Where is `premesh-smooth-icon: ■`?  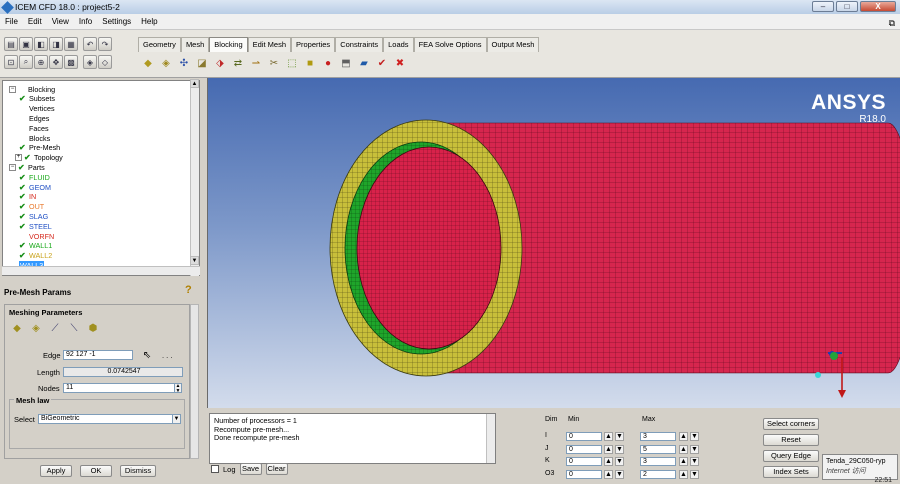
premesh-smooth-icon: ■ is located at coordinates (310, 63).